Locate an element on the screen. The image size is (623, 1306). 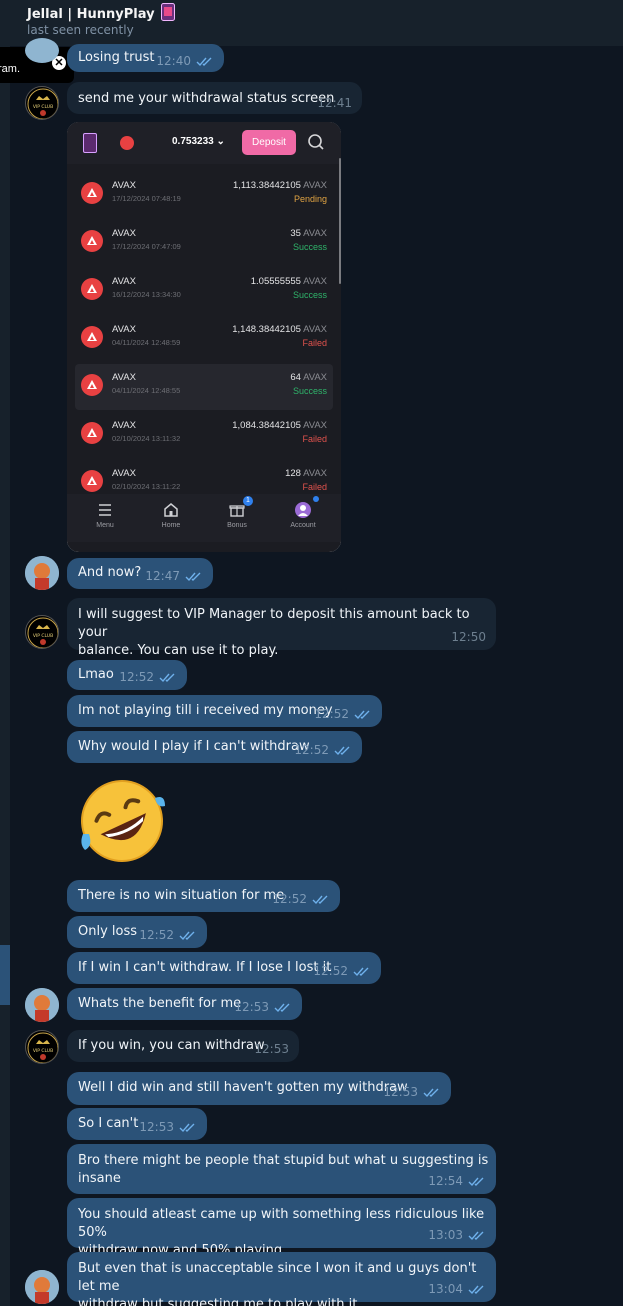
transaction-date: 16/12/2024 13:34:30 is located at coordinates (146, 294).